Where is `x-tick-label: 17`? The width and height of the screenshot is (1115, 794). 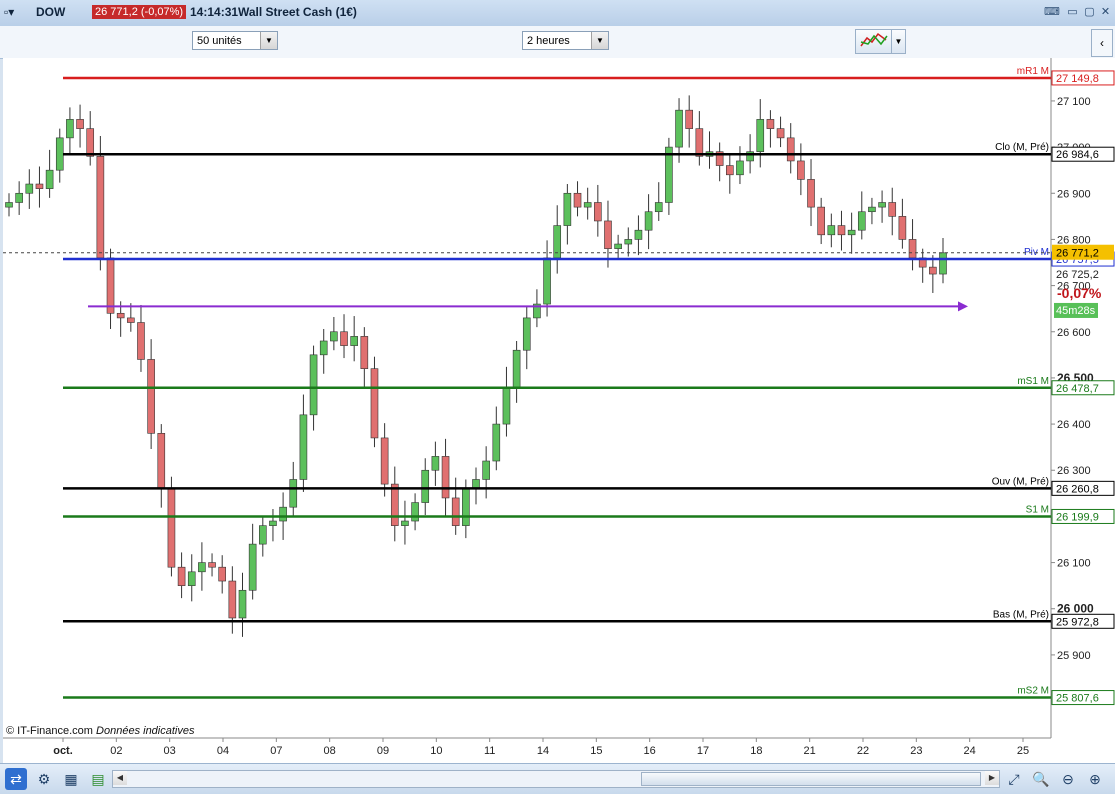
x-tick-label: 17 is located at coordinates (703, 751).